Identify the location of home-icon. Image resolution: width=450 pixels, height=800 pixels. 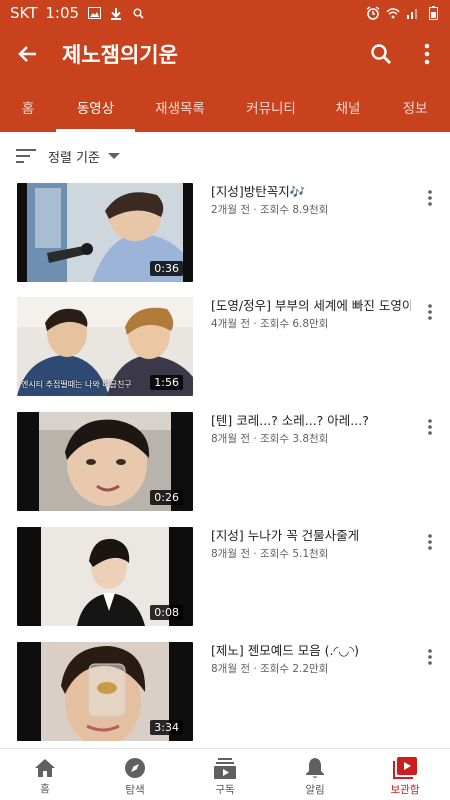
(45, 767).